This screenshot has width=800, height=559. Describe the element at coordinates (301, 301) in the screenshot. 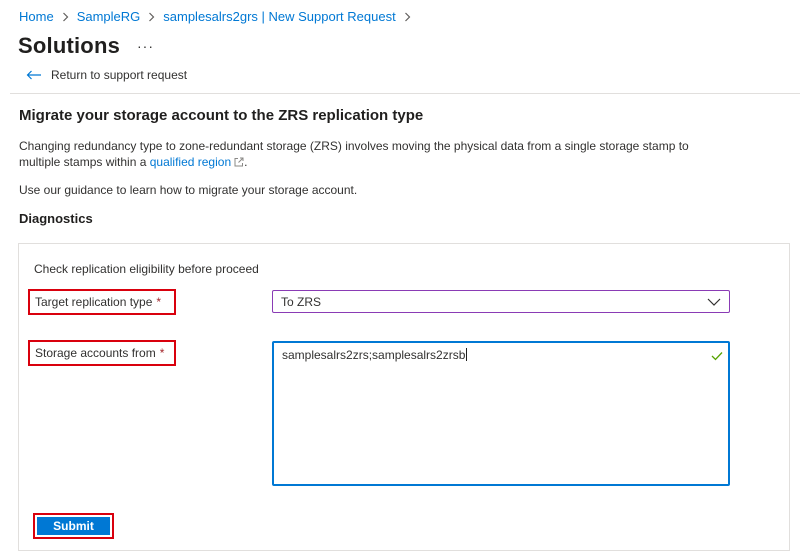

I see `target-replication-type-value: To ZRS` at that location.